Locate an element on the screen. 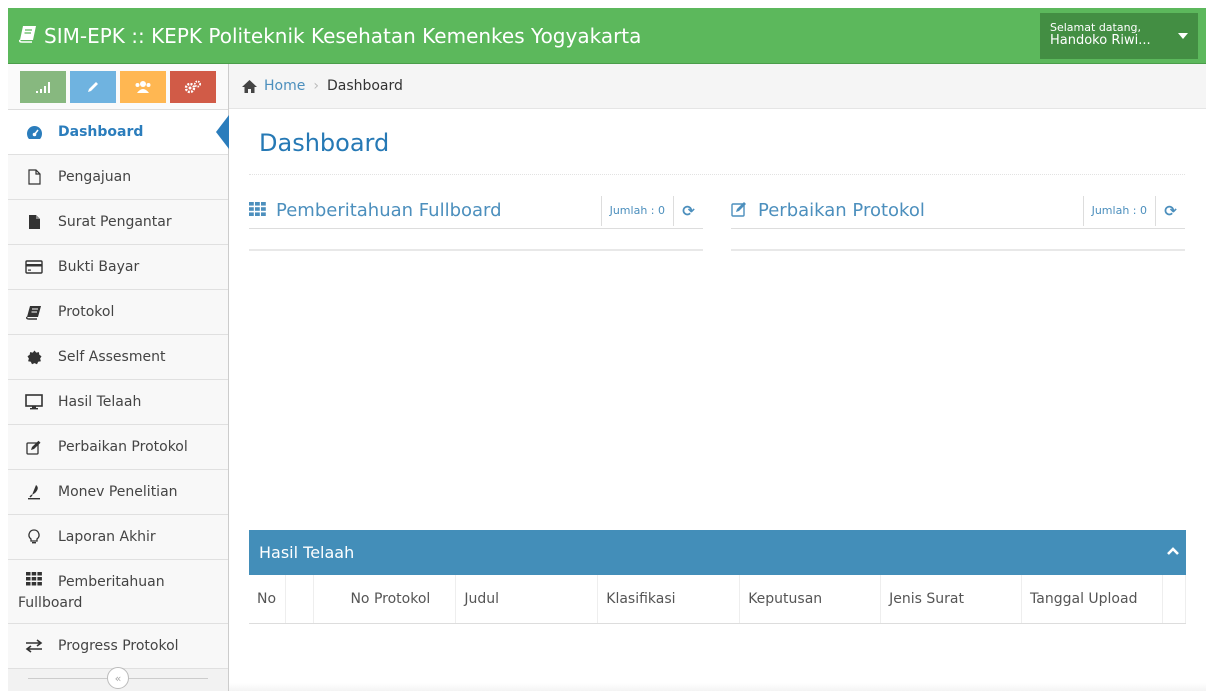 The height and width of the screenshot is (691, 1206). sidebar-item-label: Perbaikan Protokol is located at coordinates (123, 447).